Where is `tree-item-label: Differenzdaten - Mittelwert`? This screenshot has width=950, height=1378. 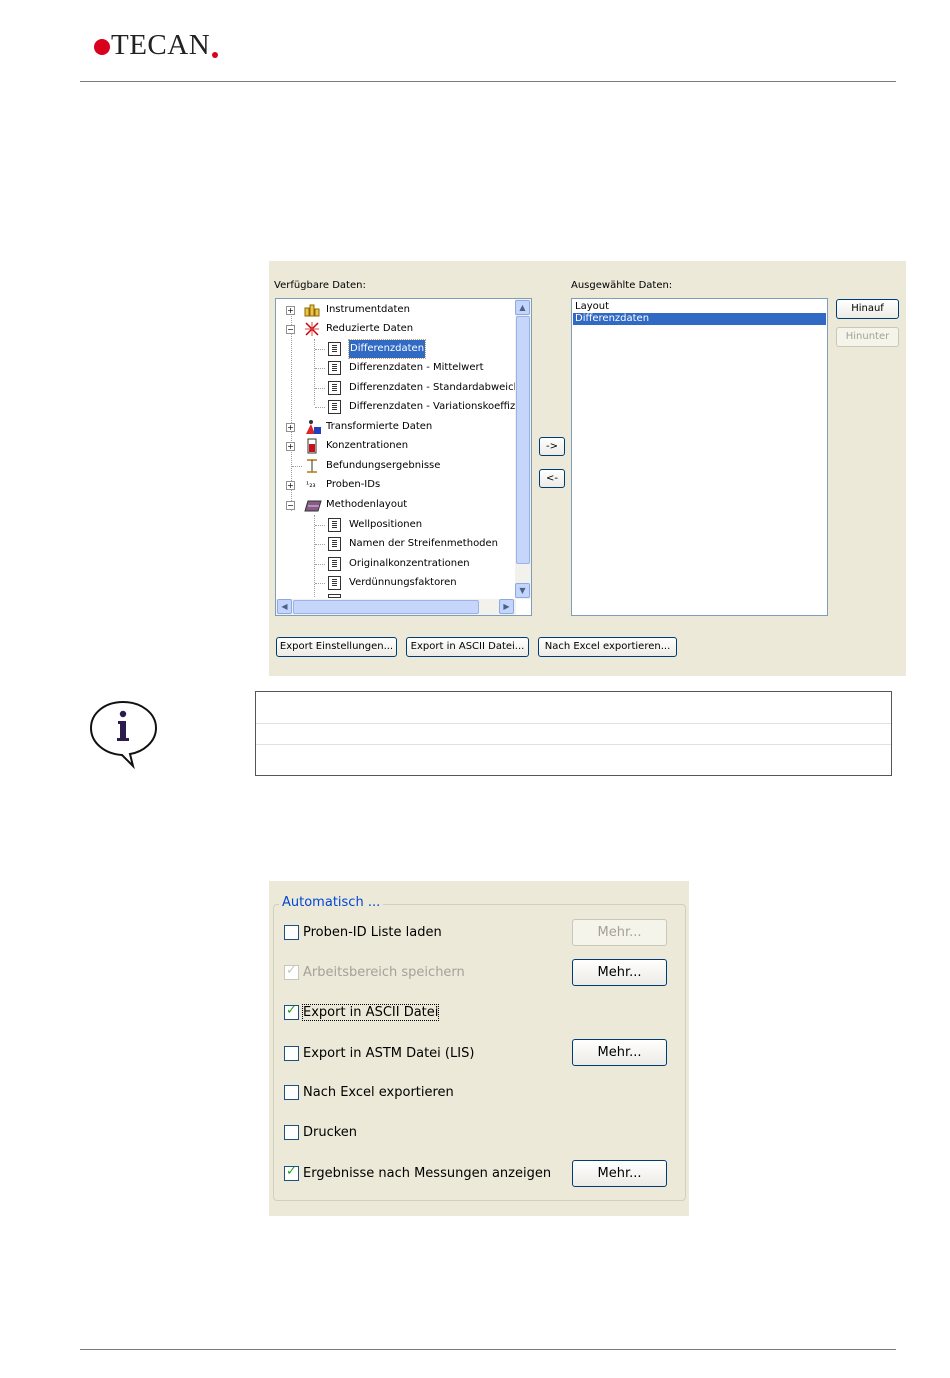
tree-item-label: Differenzdaten - Mittelwert is located at coordinates (416, 367).